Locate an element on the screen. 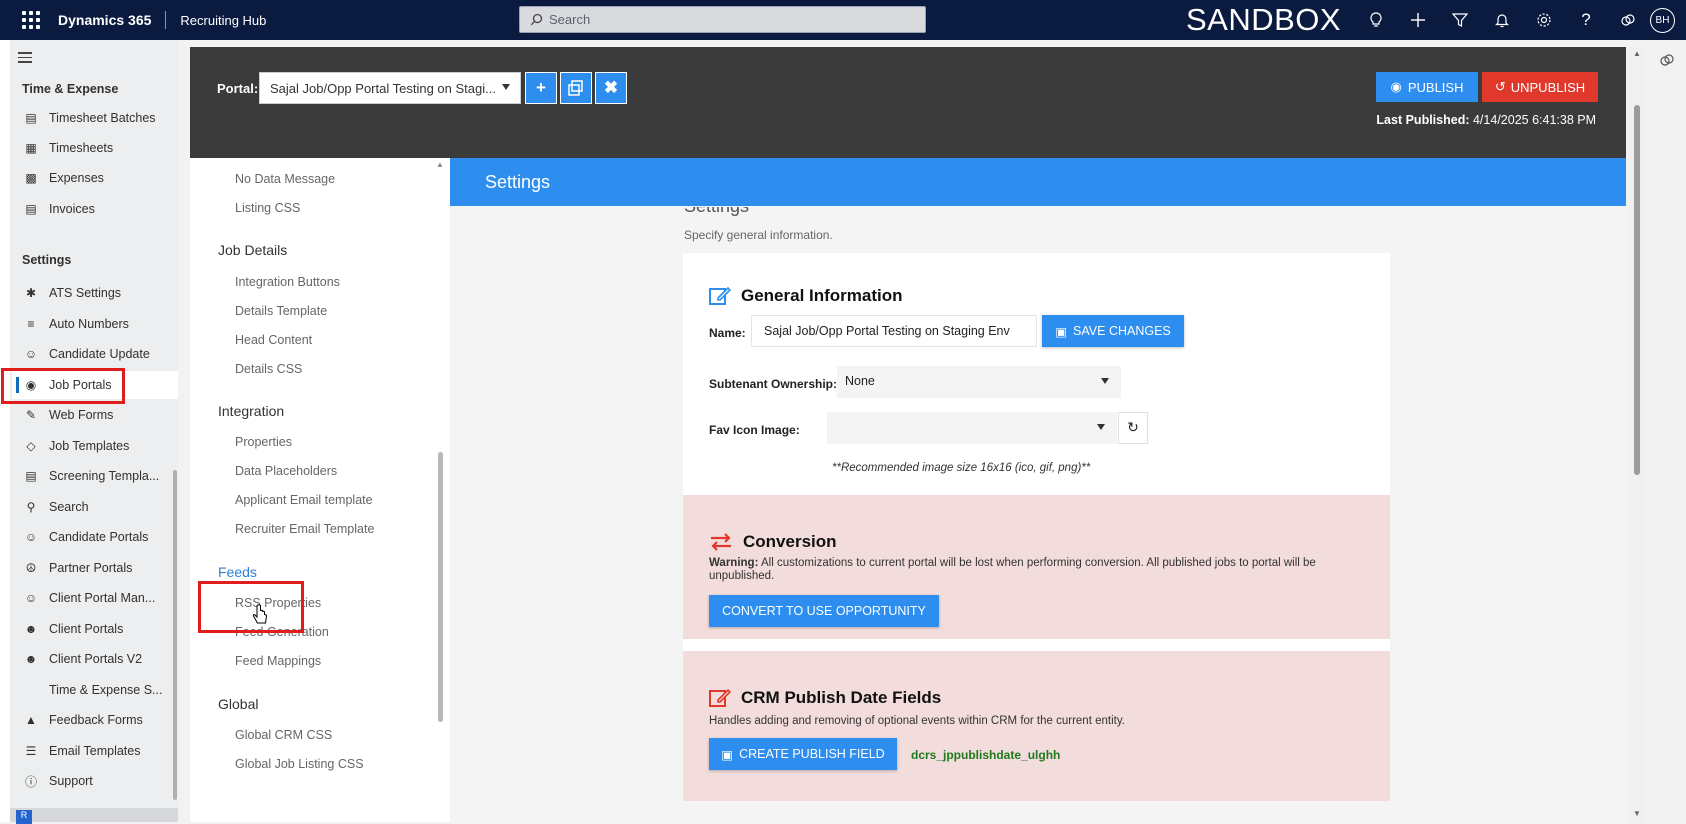  convert-to-opportunity-button: CONVERT TO USE OPPORTUNITY is located at coordinates (824, 611).